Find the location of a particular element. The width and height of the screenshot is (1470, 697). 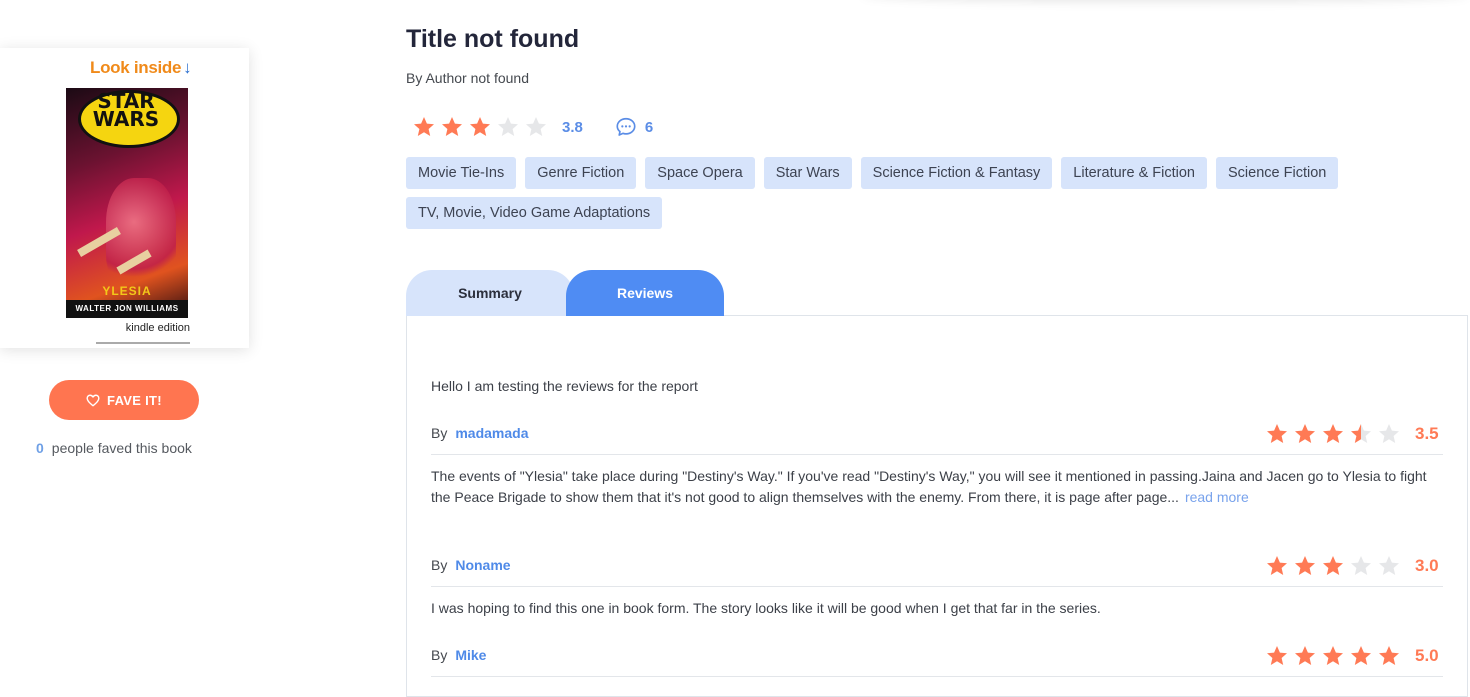

look-inside-label: Look inside ↓ is located at coordinates (141, 68).